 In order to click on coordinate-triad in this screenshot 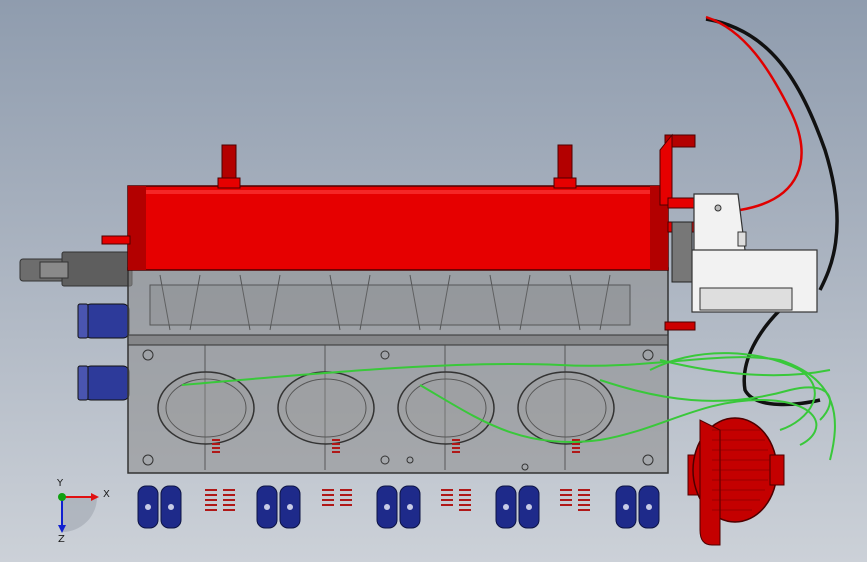, I will do `click(78, 513)`.